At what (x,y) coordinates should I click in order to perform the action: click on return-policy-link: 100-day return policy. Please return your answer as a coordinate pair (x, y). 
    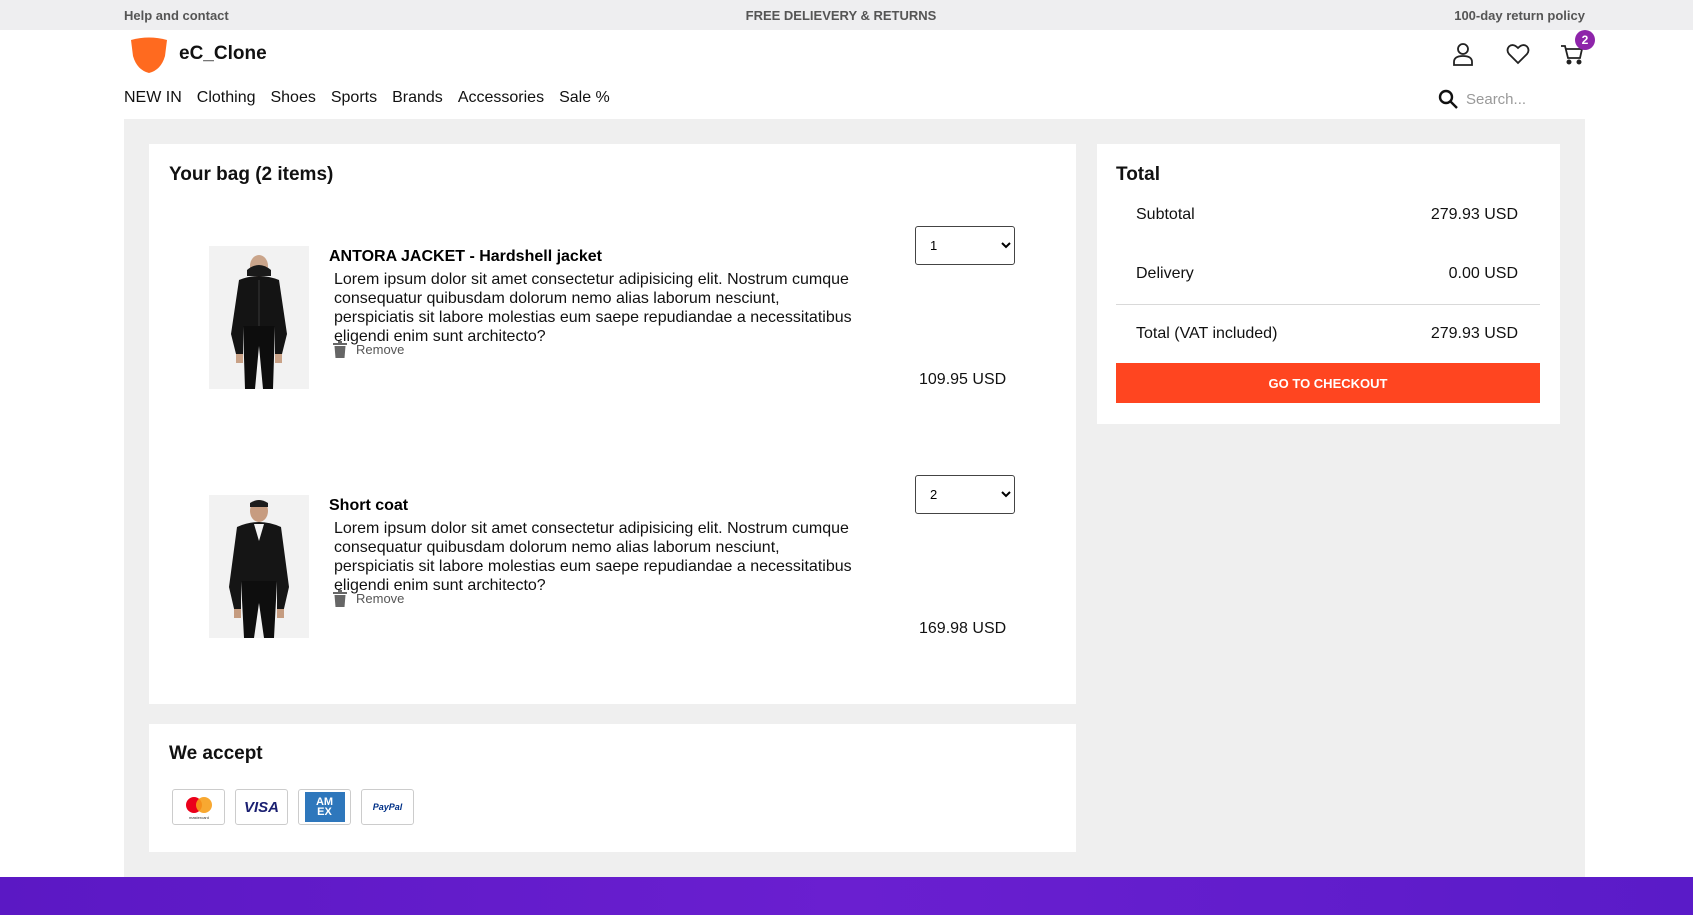
    Looking at the image, I should click on (1519, 15).